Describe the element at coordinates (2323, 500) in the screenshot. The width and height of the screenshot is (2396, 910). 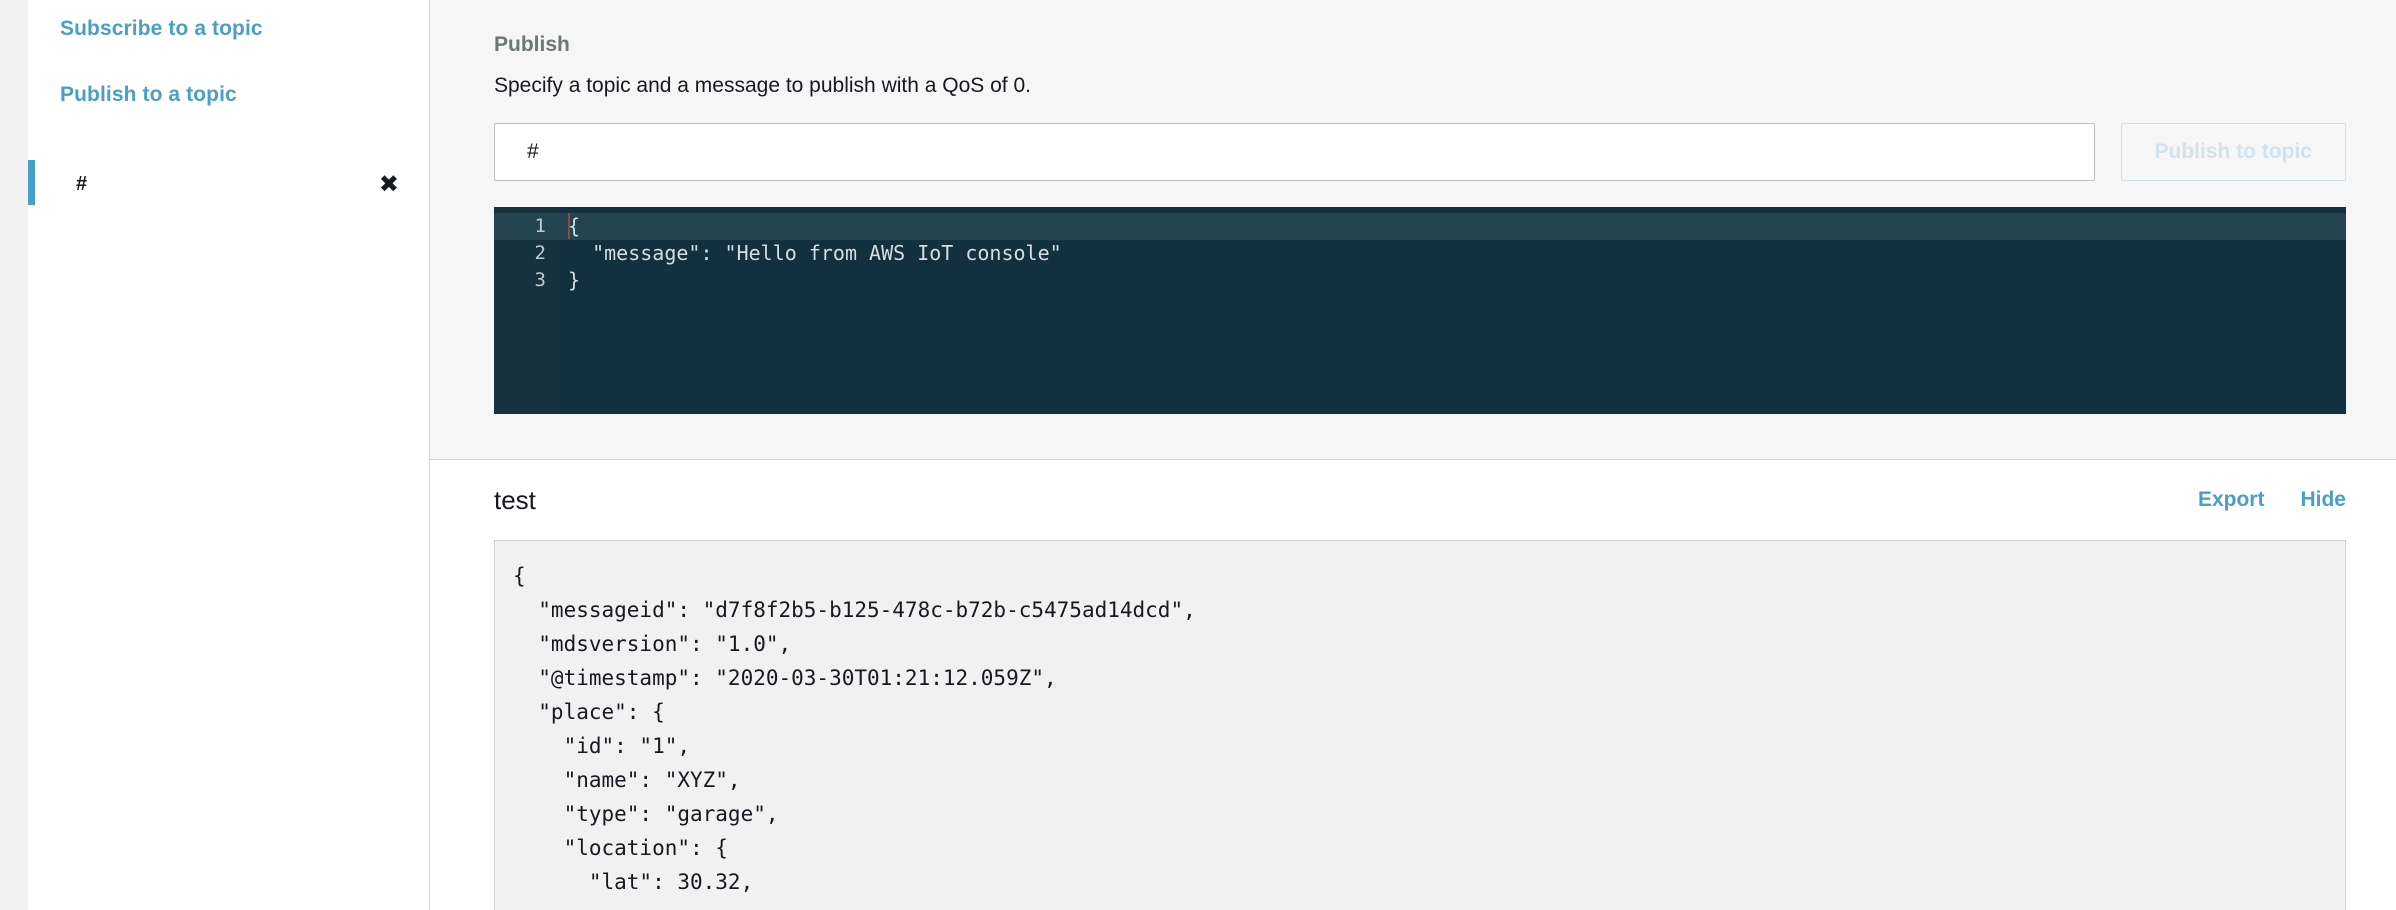
I see `hide-link: Hide` at that location.